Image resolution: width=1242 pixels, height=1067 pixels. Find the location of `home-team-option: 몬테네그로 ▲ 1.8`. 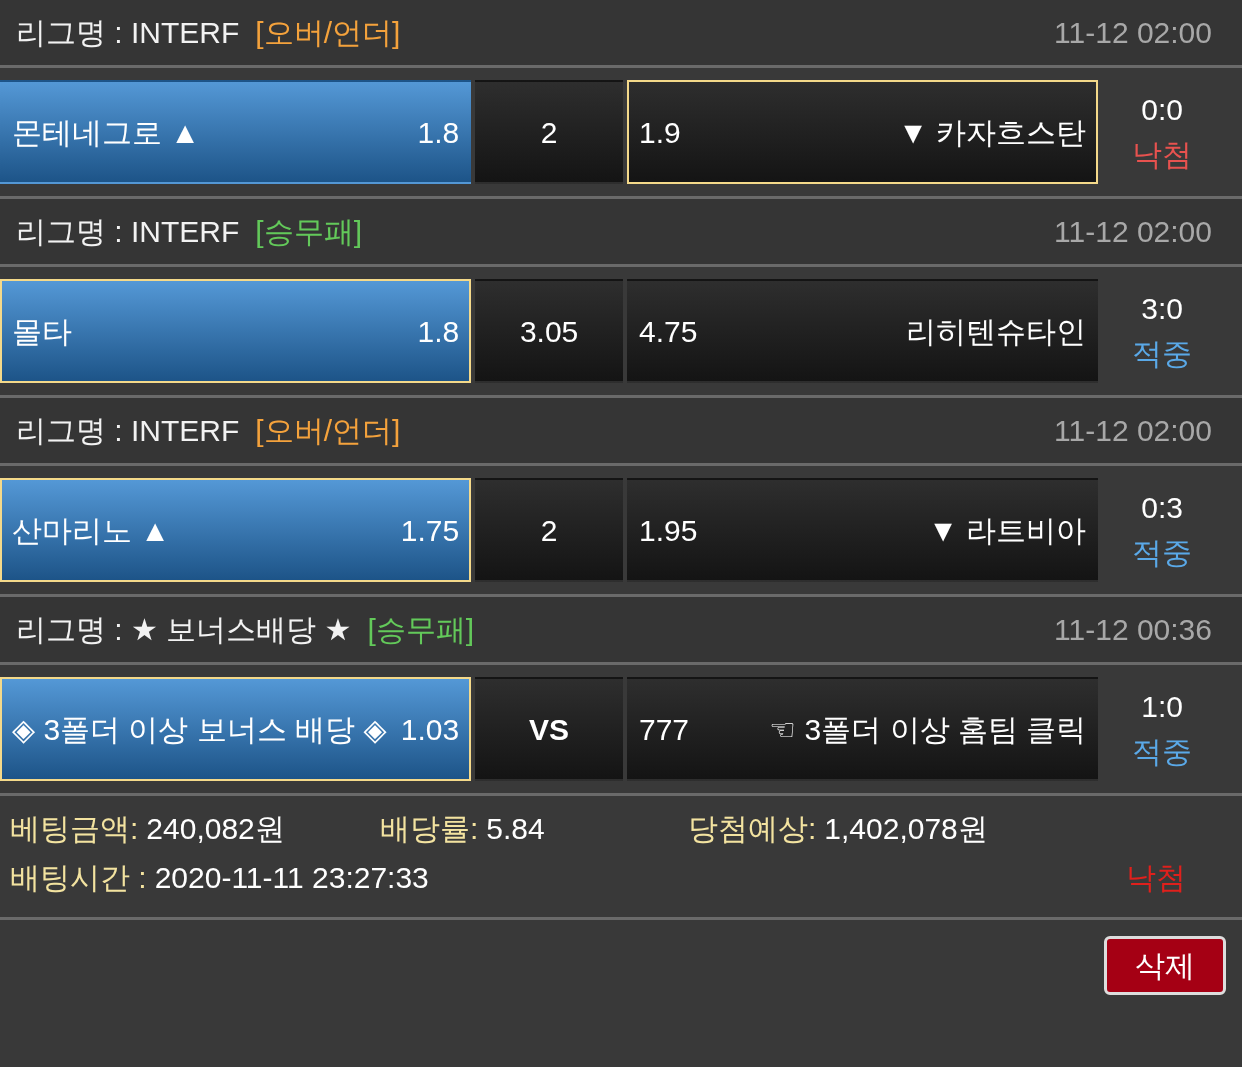

home-team-option: 몬테네그로 ▲ 1.8 is located at coordinates (236, 132).